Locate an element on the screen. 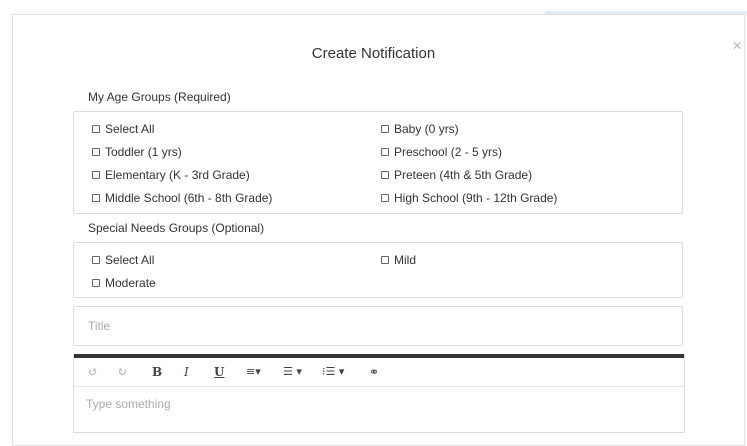 The width and height of the screenshot is (747, 446). checkbox-age-preteen: Preteen (4th & 5th Grade) is located at coordinates (456, 175).